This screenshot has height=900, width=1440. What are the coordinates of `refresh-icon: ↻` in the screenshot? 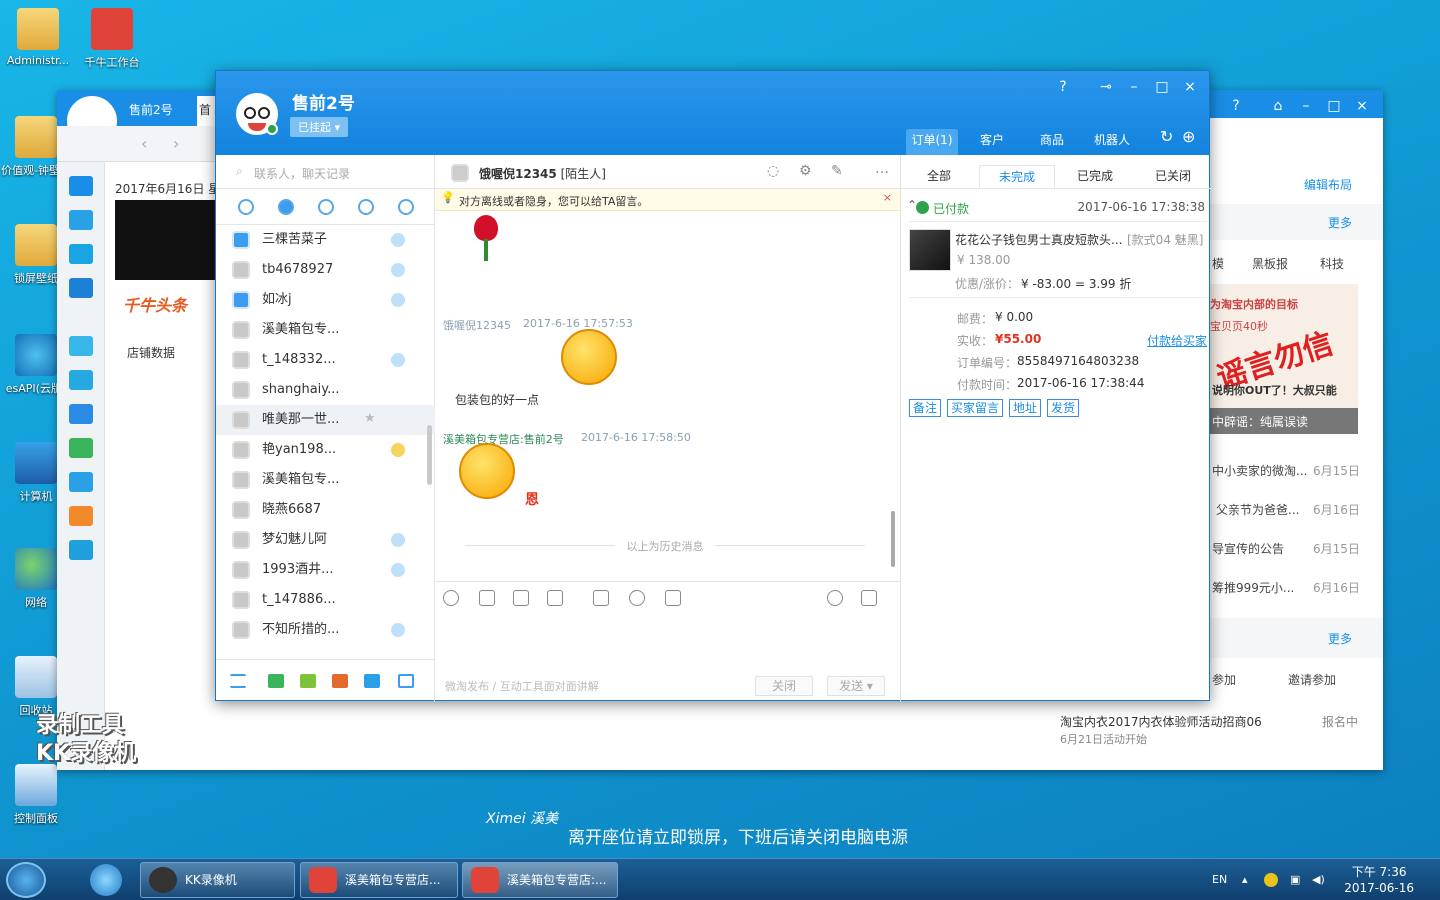 It's located at (1166, 136).